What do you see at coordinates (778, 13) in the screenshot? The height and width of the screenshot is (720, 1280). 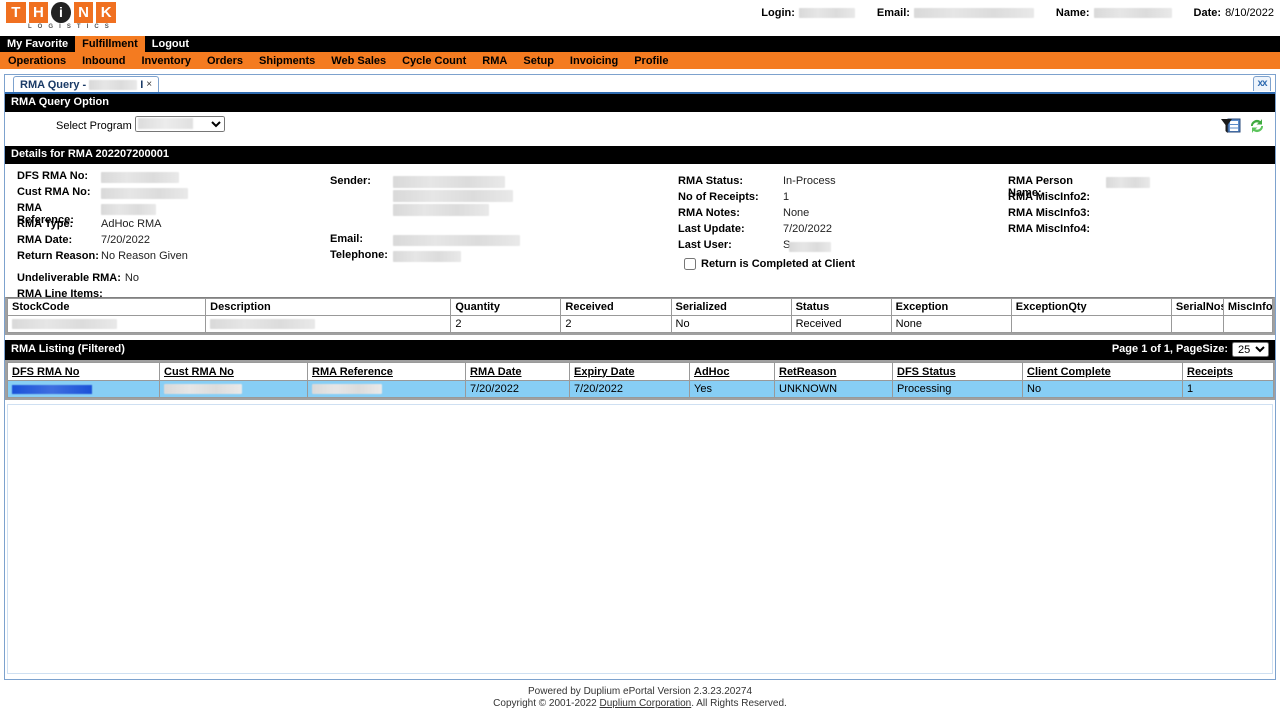 I see `login-label: Login:` at bounding box center [778, 13].